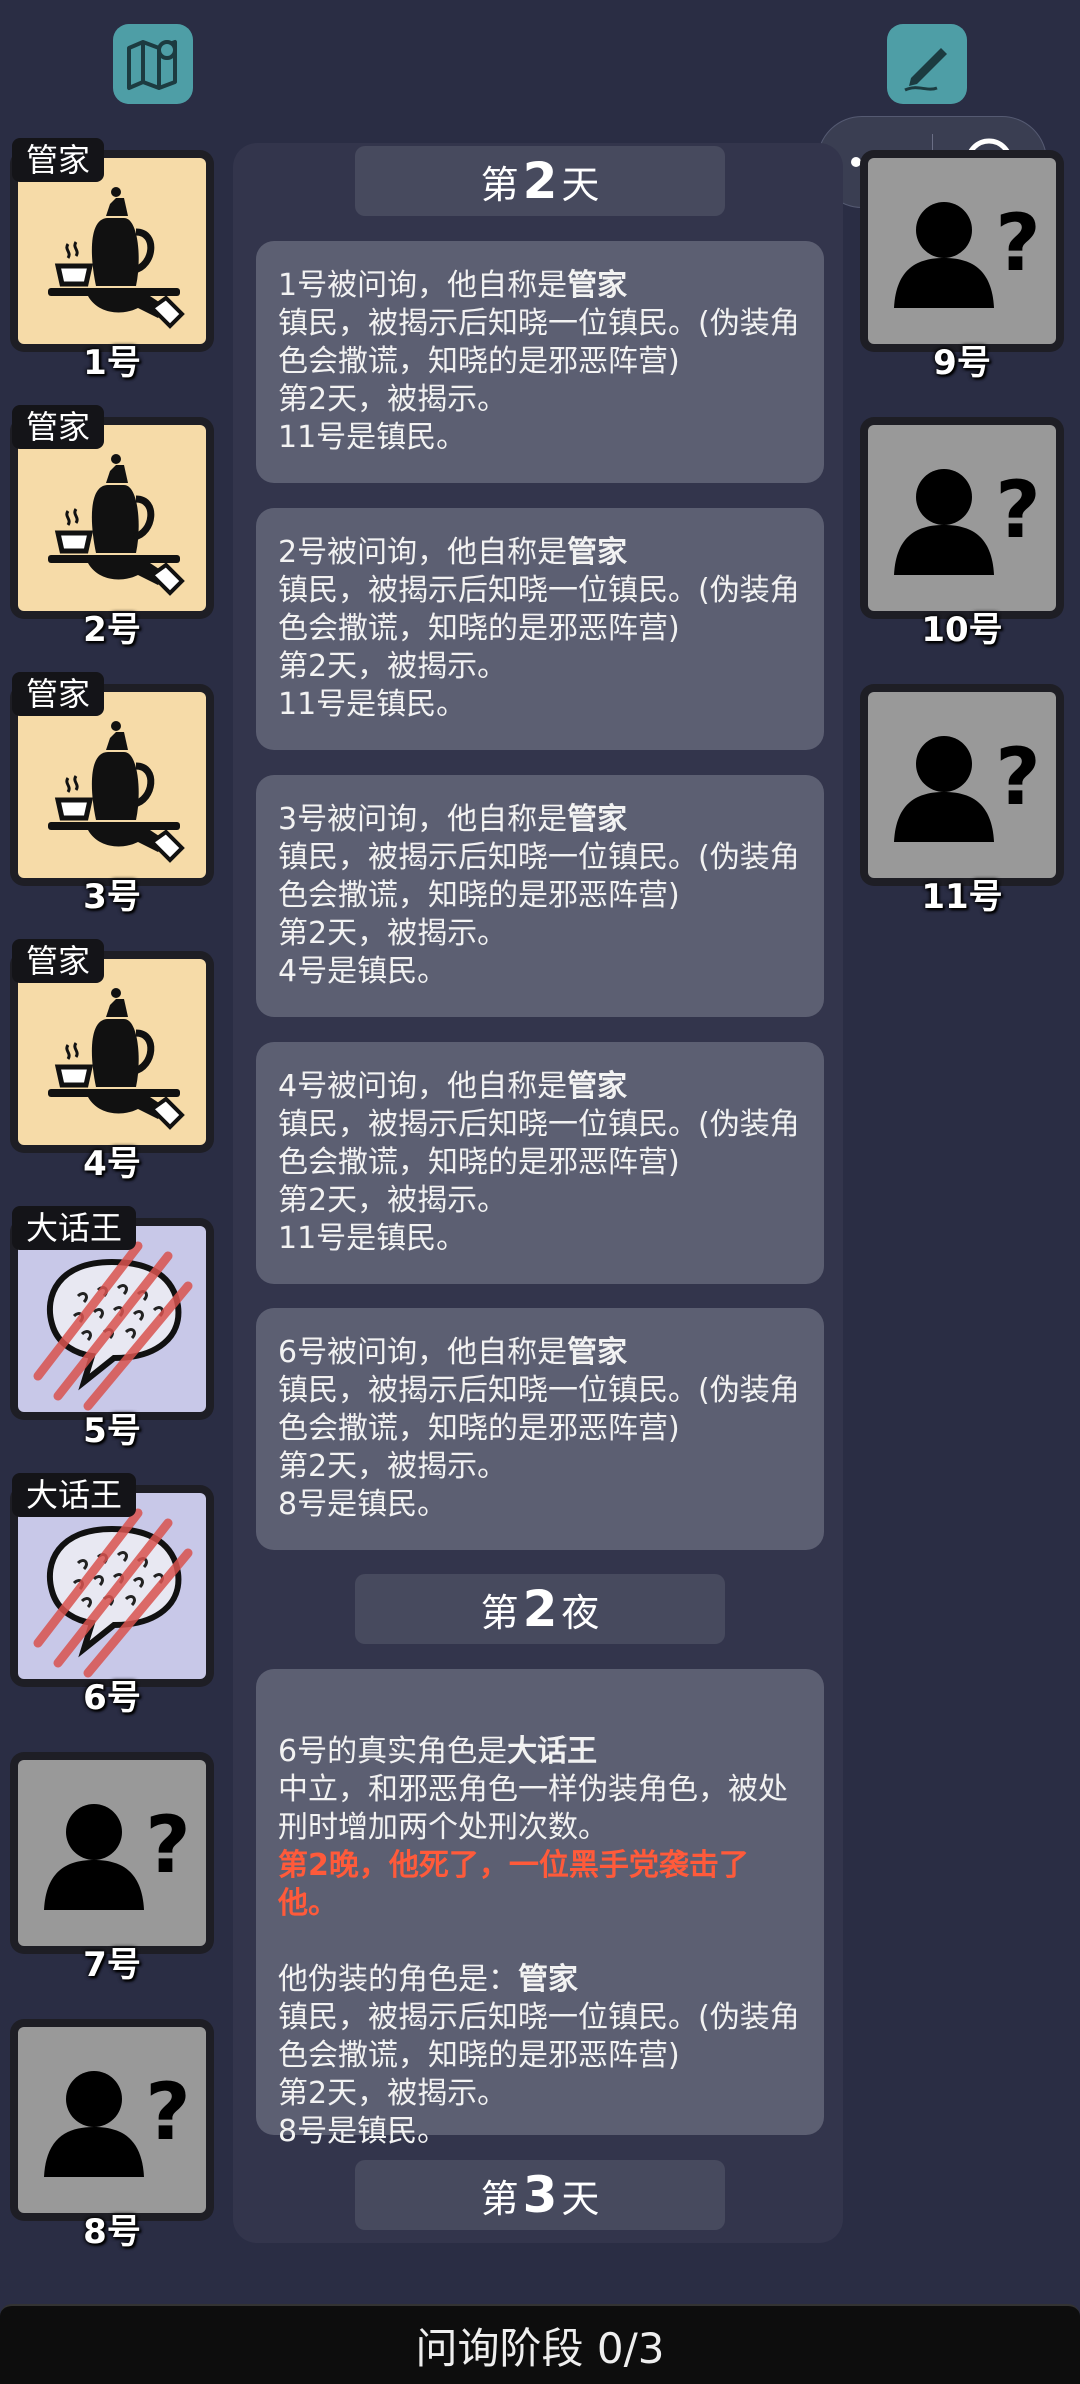 This screenshot has width=1080, height=2384. I want to click on player-card: ? 10号, so click(962, 533).